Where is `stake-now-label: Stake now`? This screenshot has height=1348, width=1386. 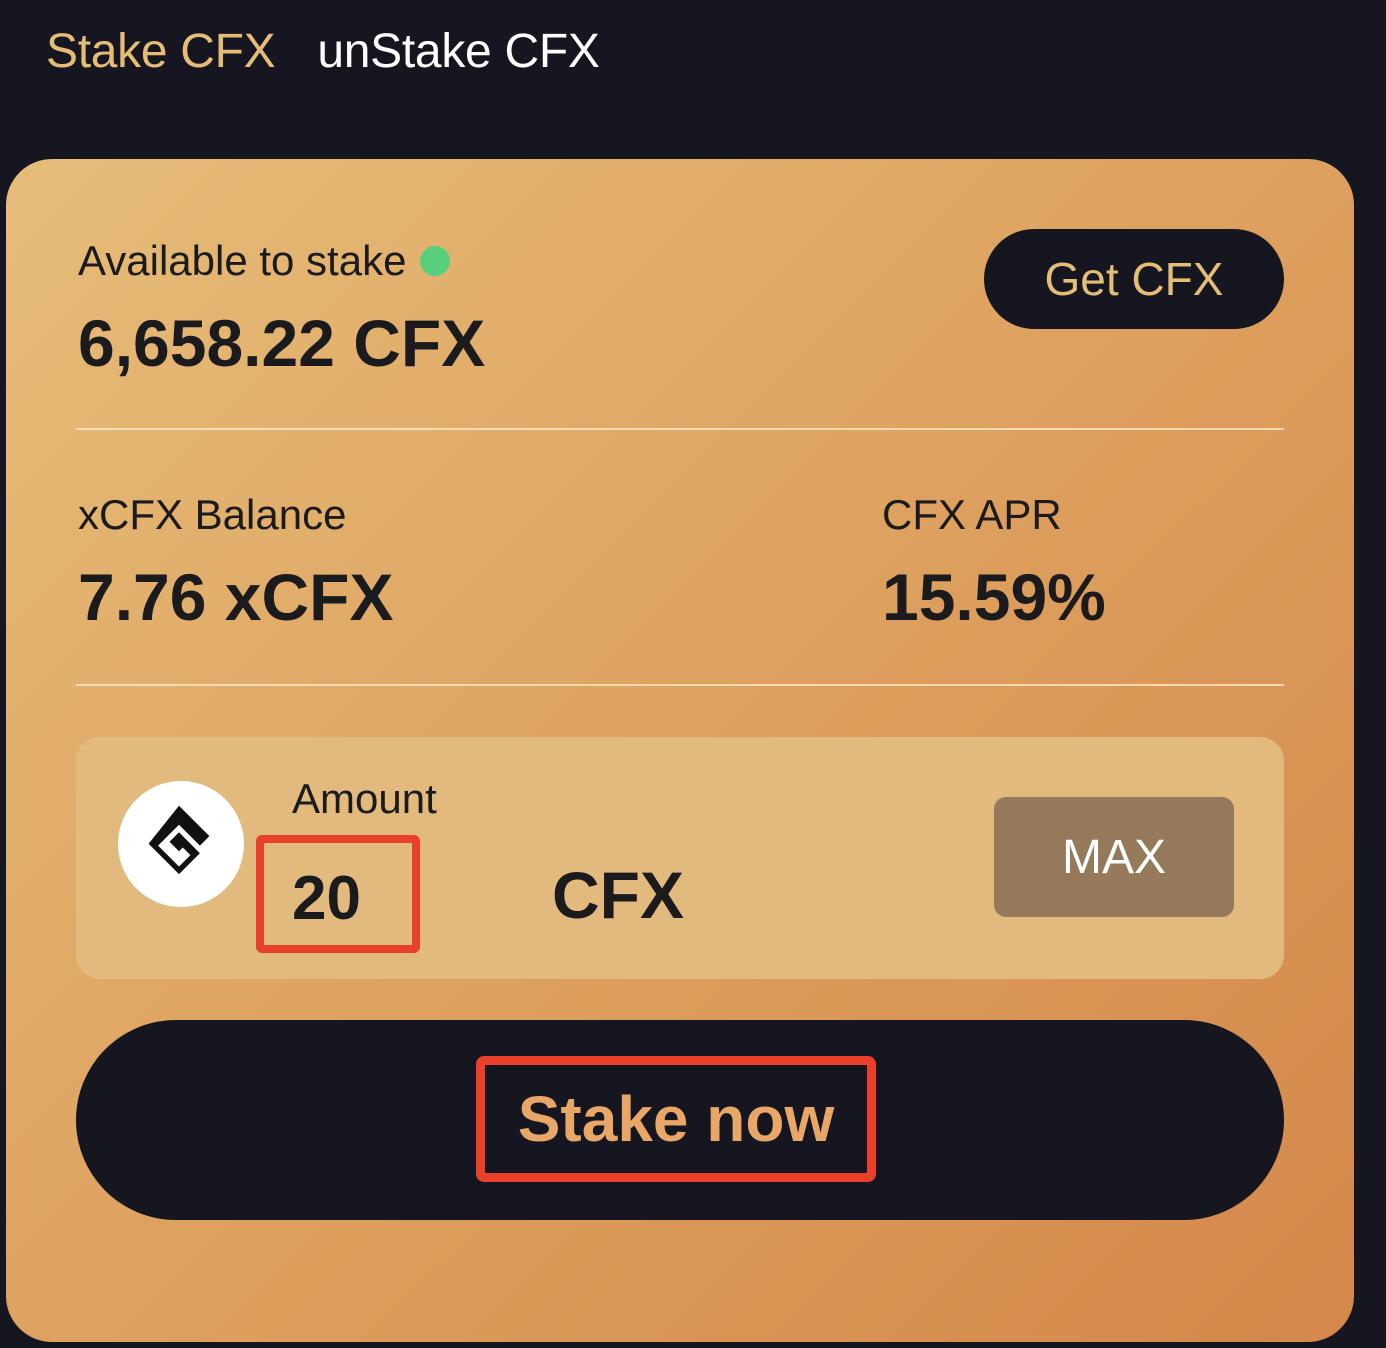 stake-now-label: Stake now is located at coordinates (676, 1119).